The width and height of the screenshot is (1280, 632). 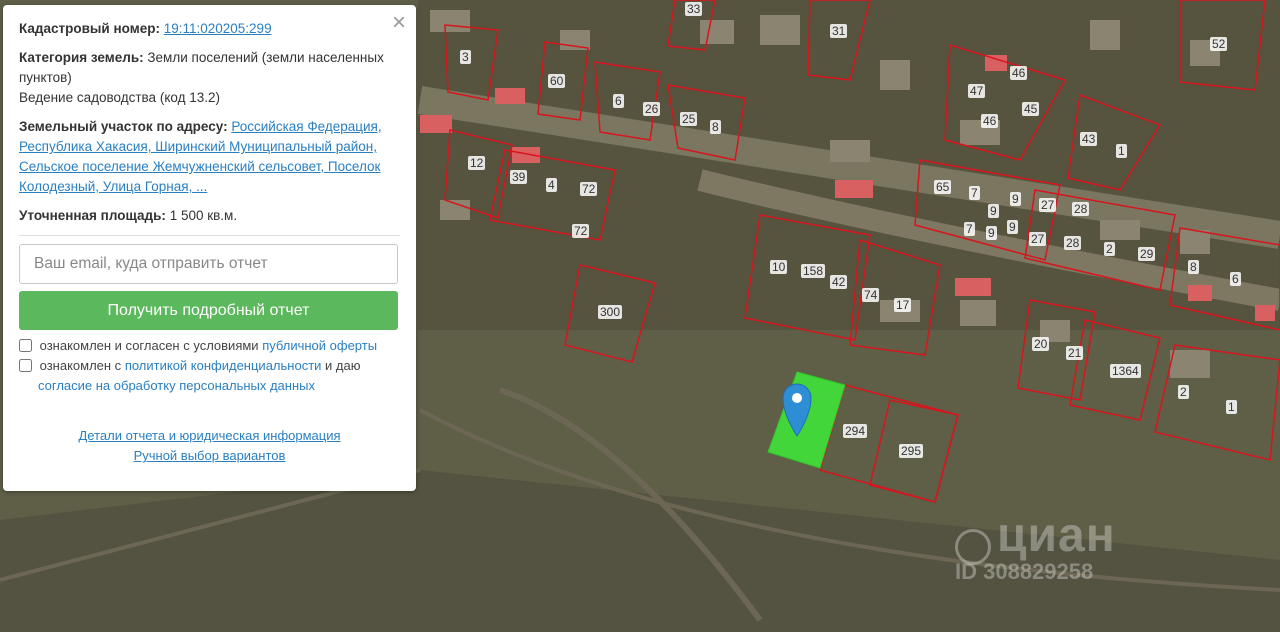 What do you see at coordinates (551, 185) in the screenshot?
I see `parcel-label: 4` at bounding box center [551, 185].